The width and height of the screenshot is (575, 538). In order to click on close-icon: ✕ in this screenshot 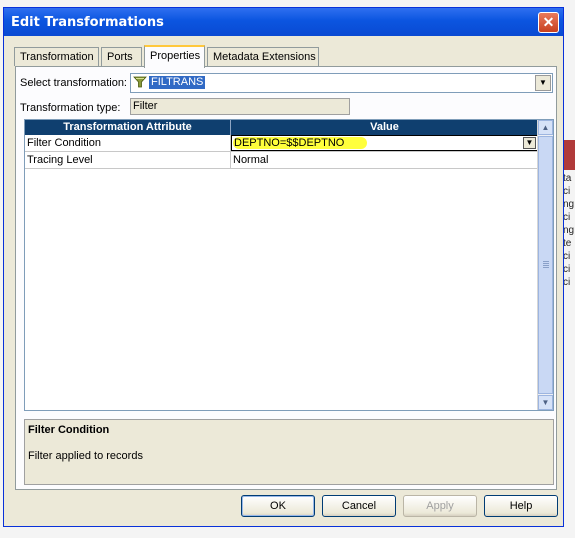, I will do `click(548, 22)`.